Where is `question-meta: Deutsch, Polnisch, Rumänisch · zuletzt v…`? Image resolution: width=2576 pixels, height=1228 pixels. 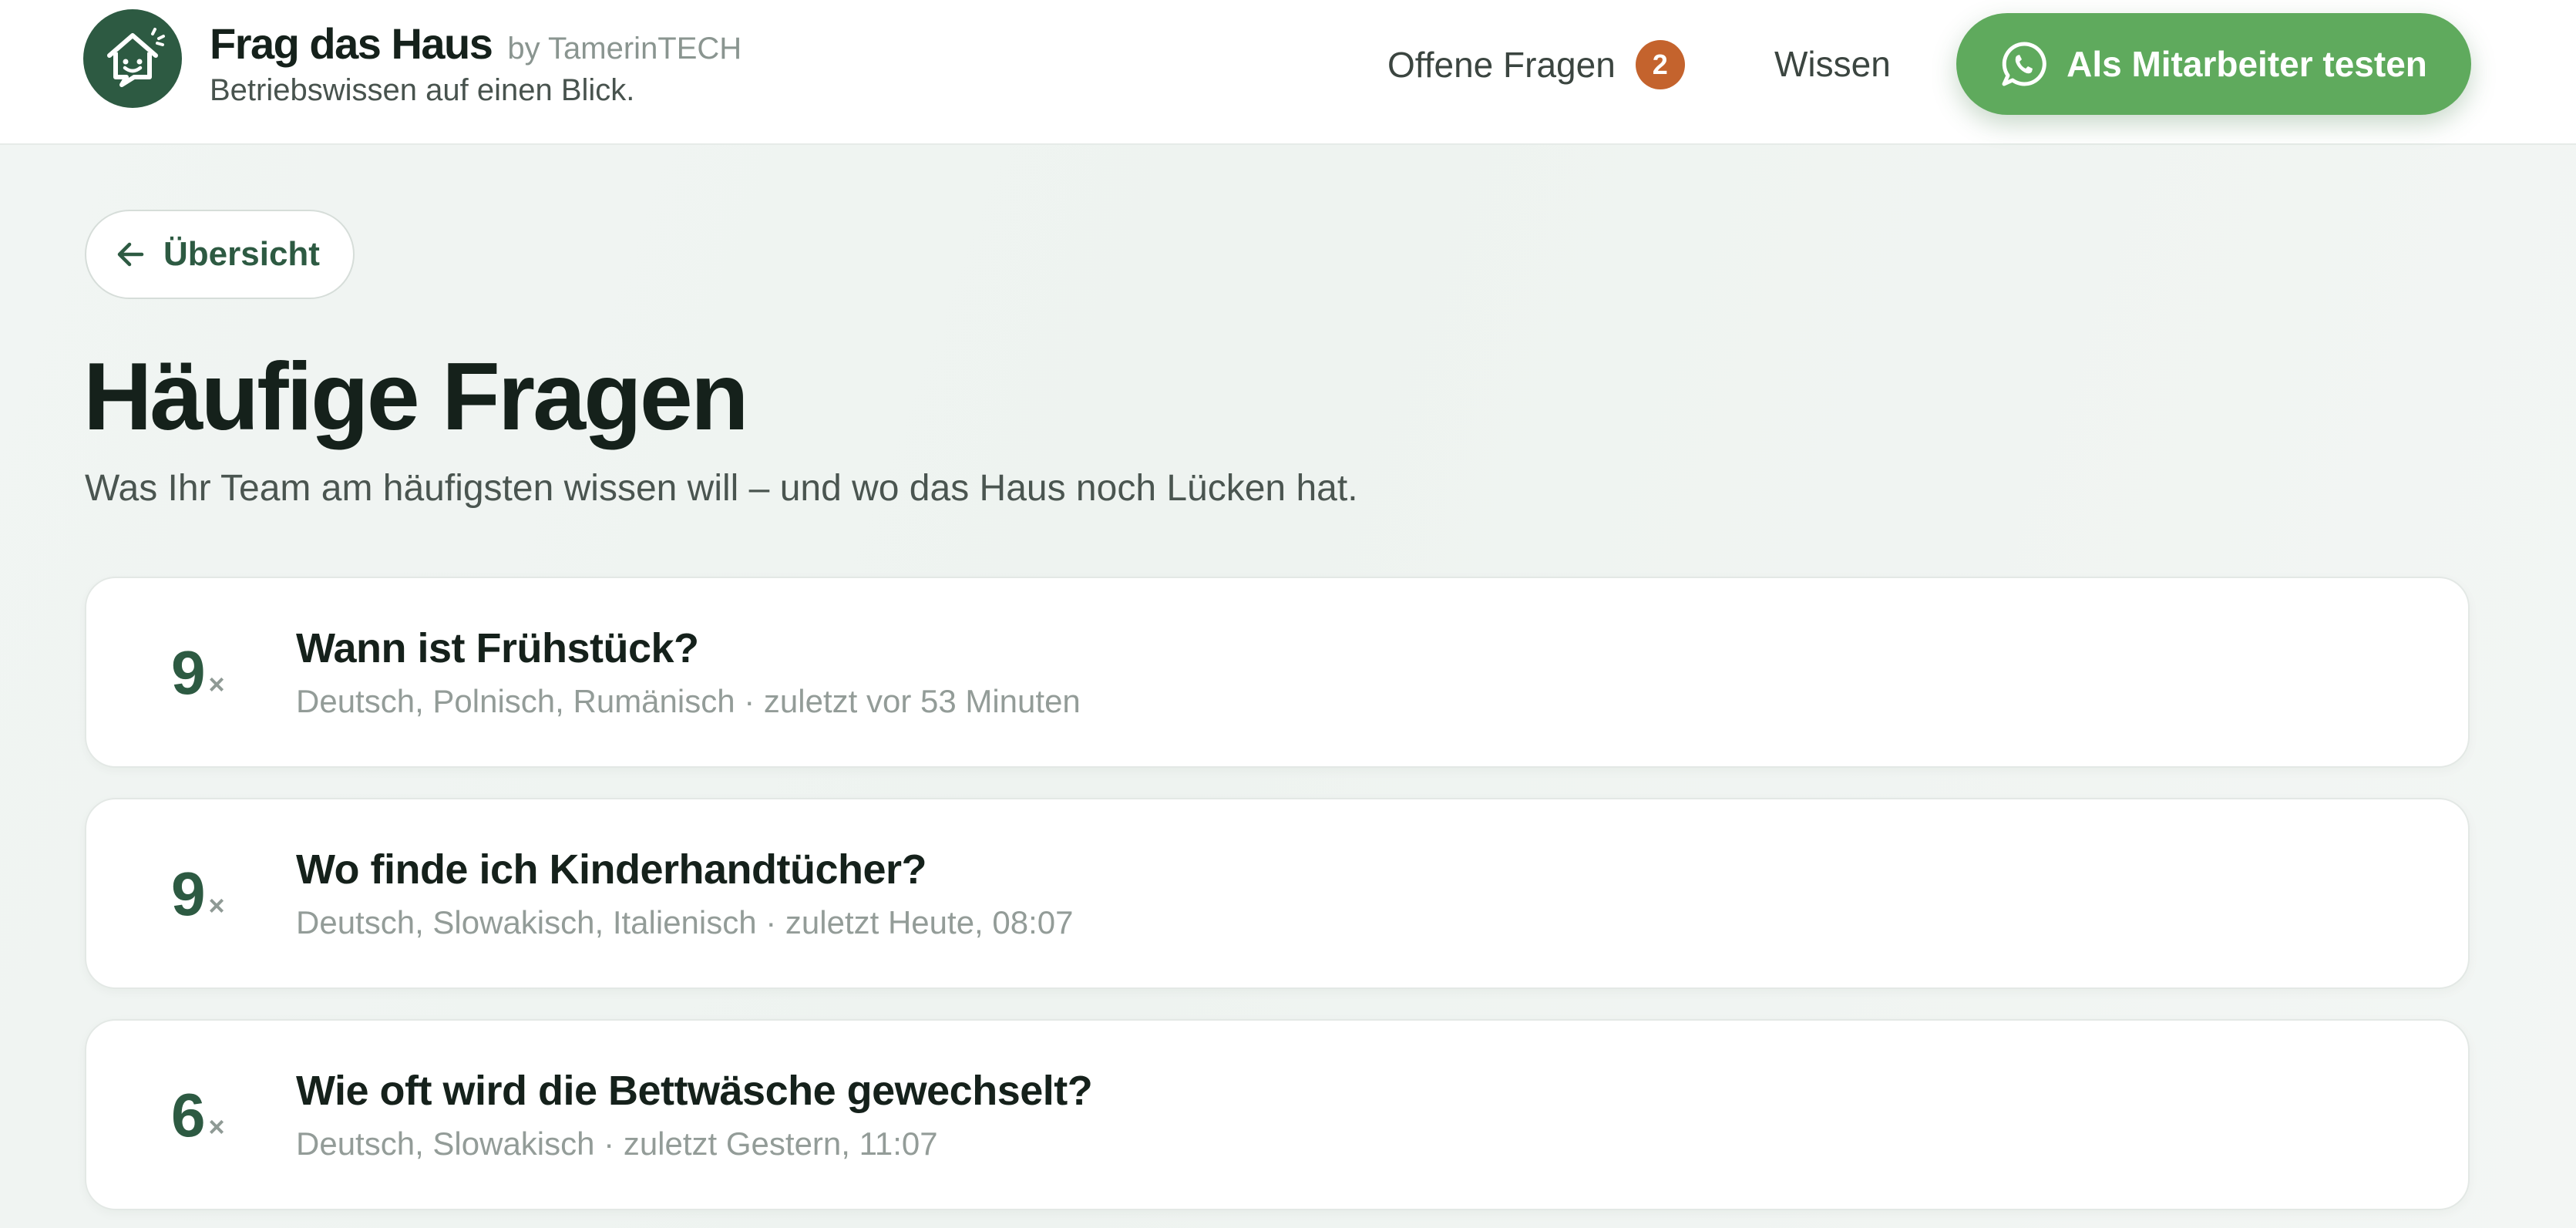
question-meta: Deutsch, Polnisch, Rumänisch · zuletzt v… is located at coordinates (688, 701).